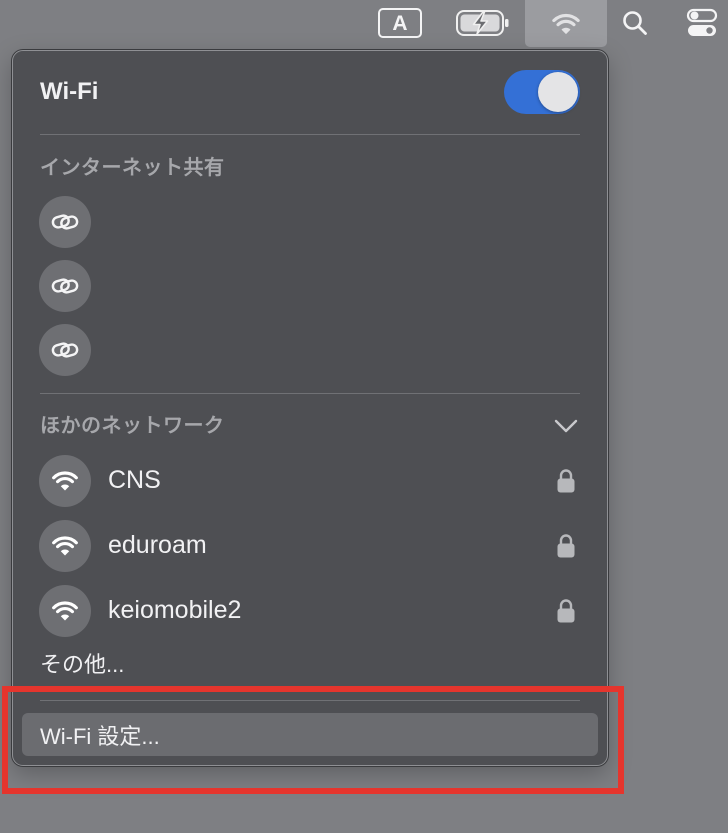 The width and height of the screenshot is (728, 833). Describe the element at coordinates (157, 545) in the screenshot. I see `network-name: eduroam` at that location.